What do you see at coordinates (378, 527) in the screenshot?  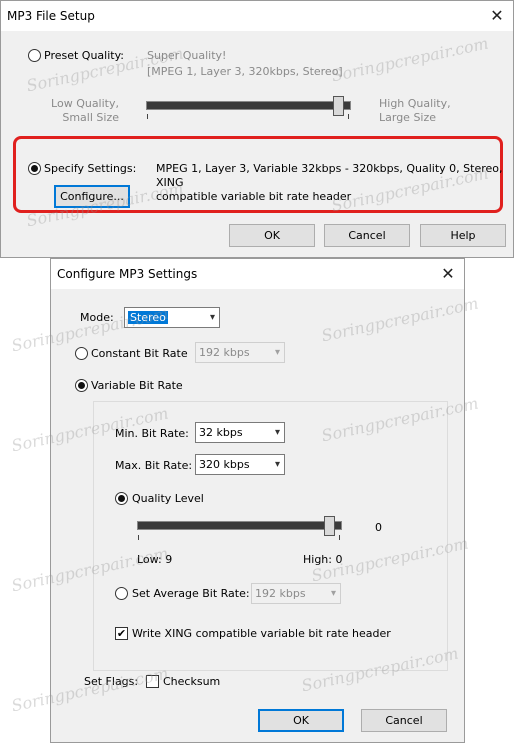 I see `quality-level-value: 0` at bounding box center [378, 527].